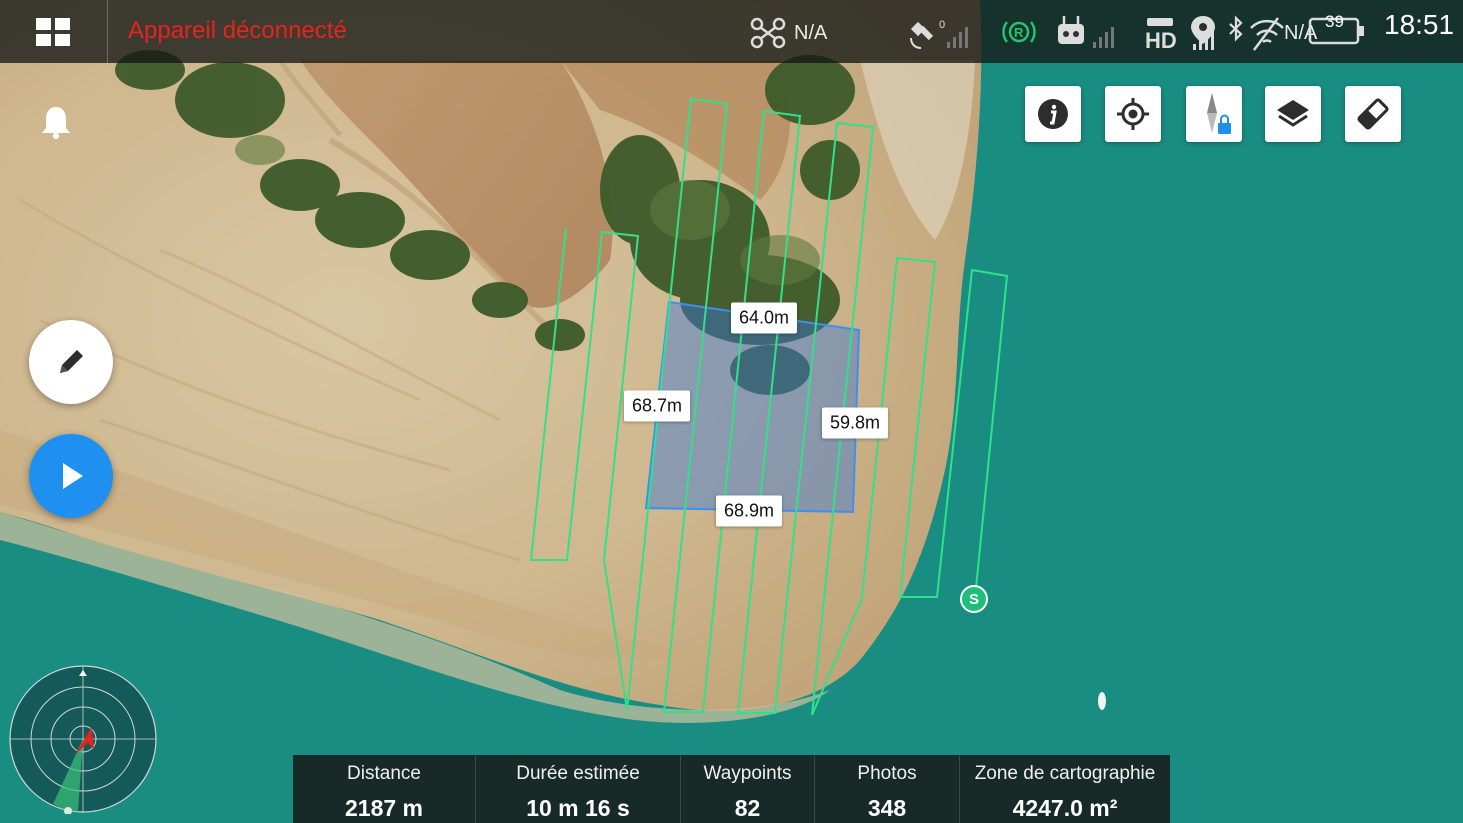 The width and height of the screenshot is (1463, 823). Describe the element at coordinates (1267, 34) in the screenshot. I see `wifi-off-icon` at that location.